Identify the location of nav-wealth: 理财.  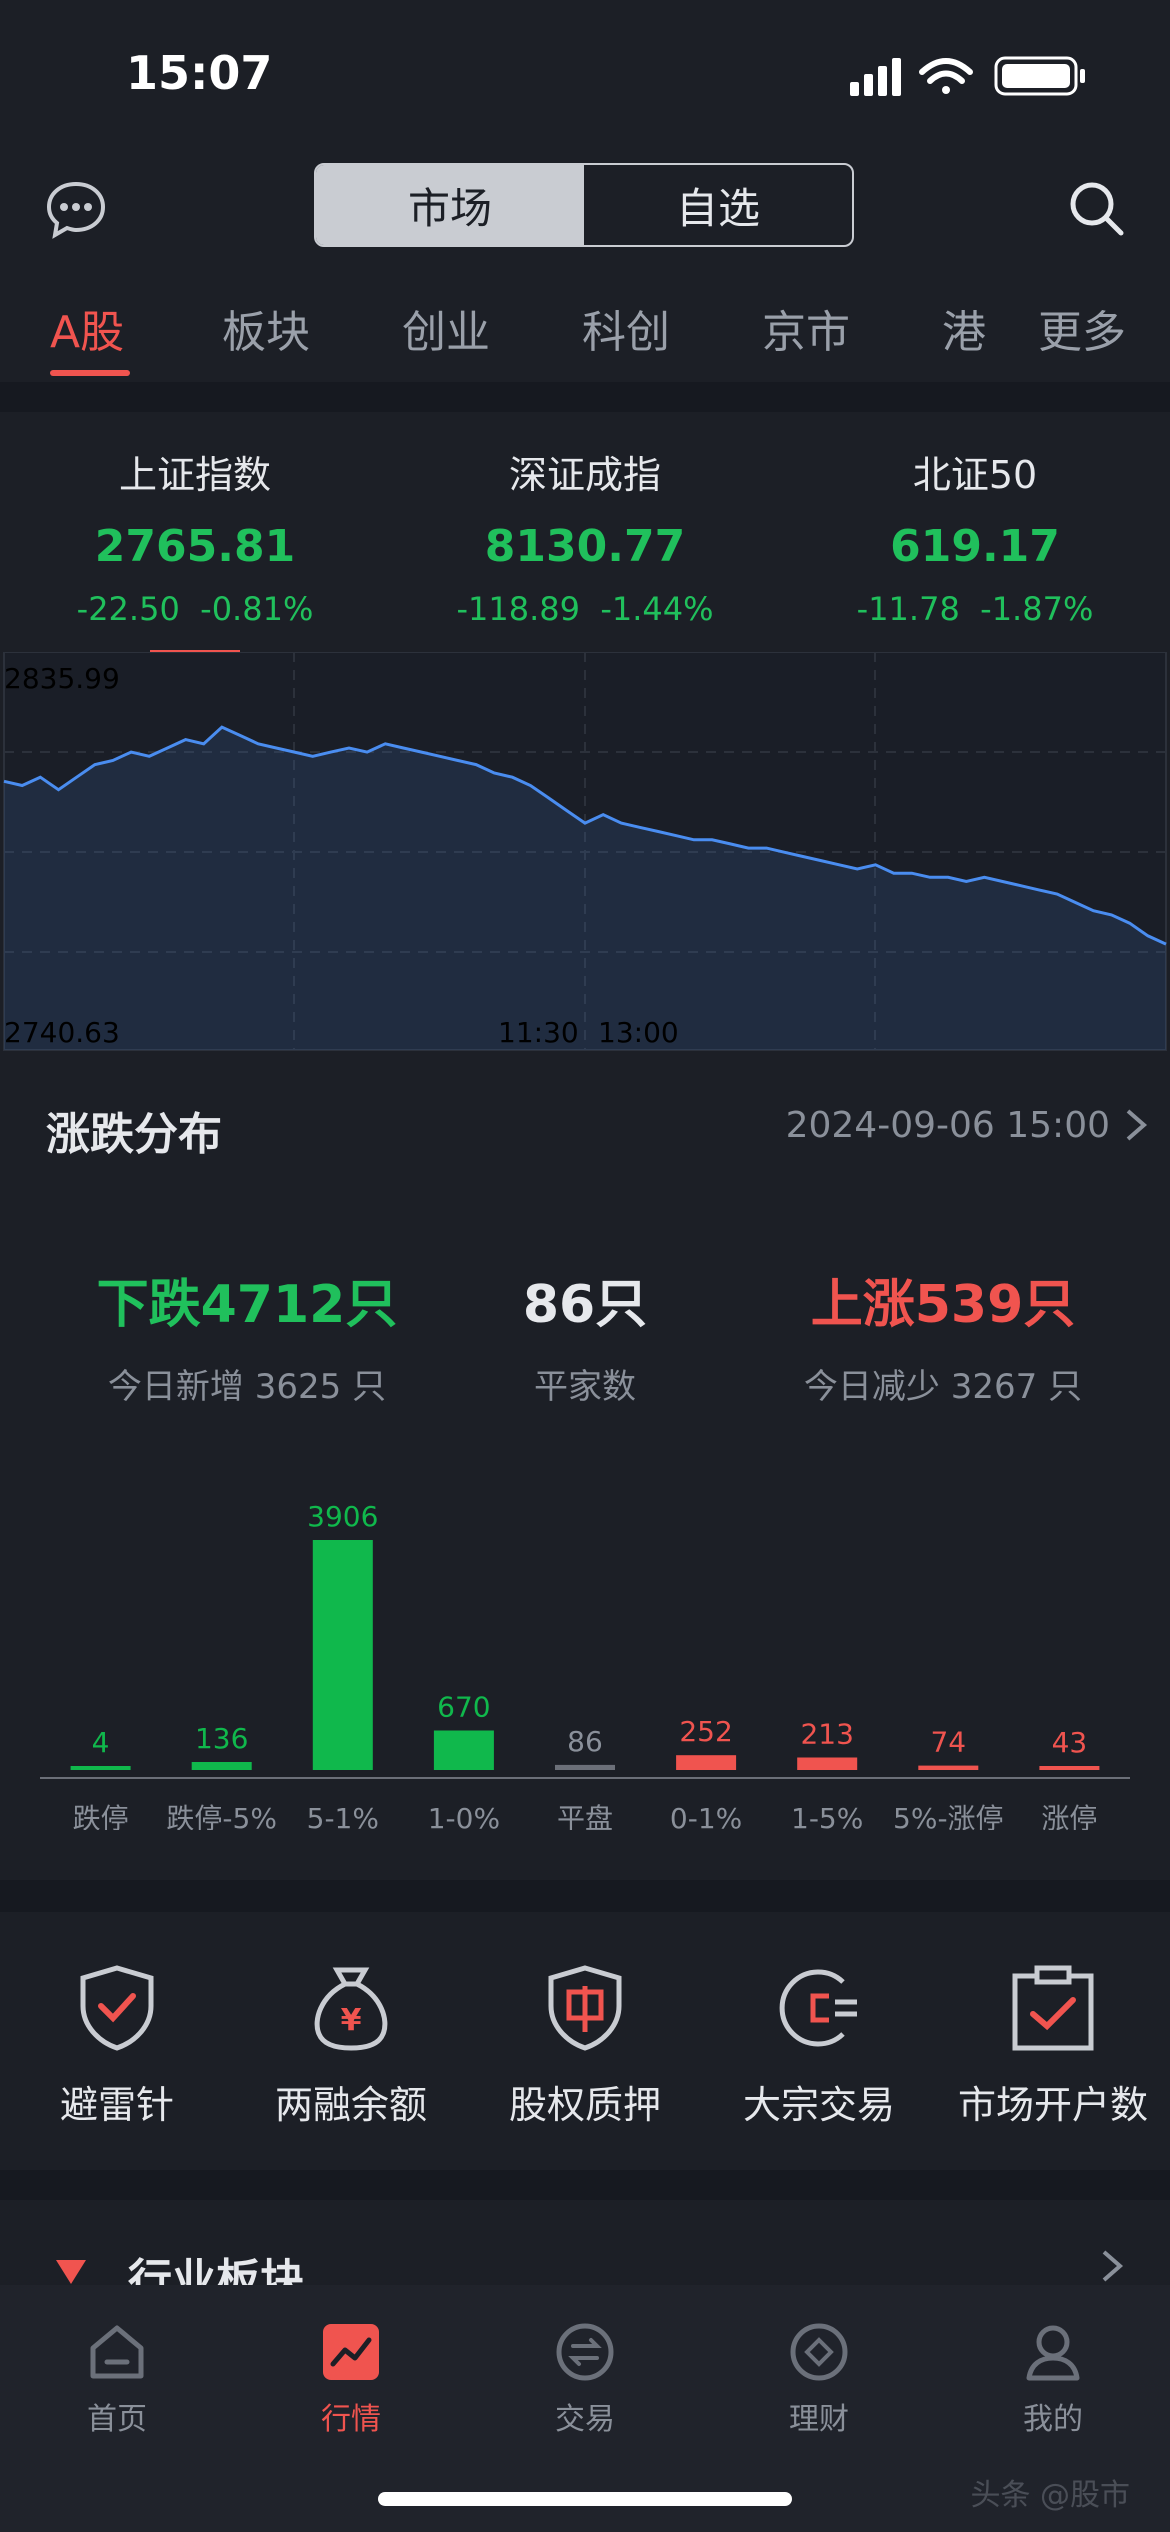
(819, 2379).